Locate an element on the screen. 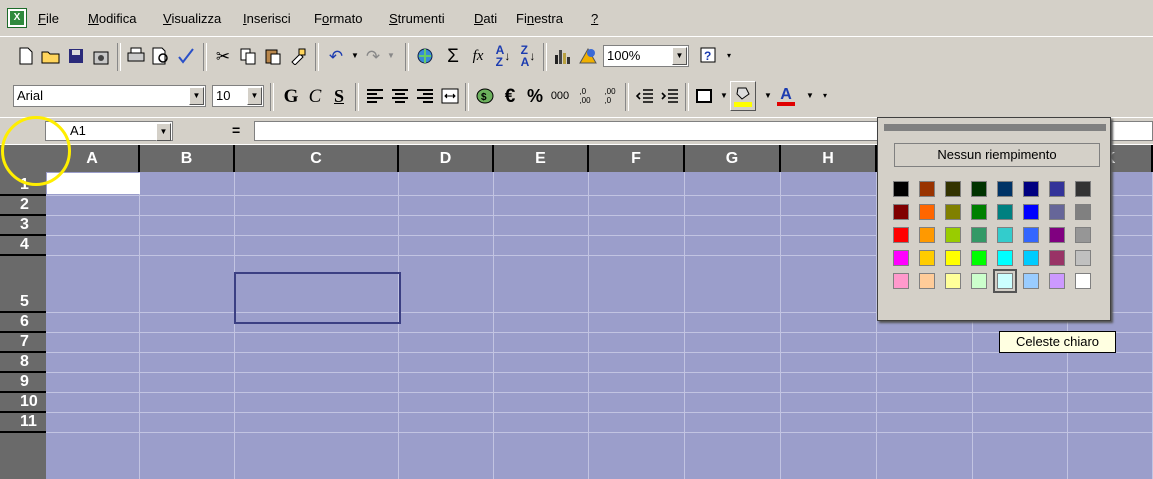 Image resolution: width=1153 pixels, height=479 pixels. no-fill-button: Nessun riempimento is located at coordinates (997, 155).